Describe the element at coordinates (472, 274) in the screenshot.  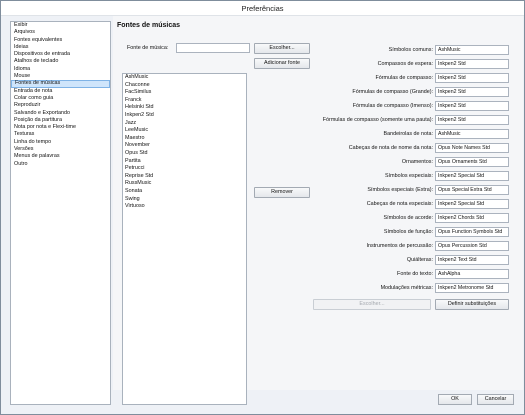
I see `mapping-font-field: AshAlpha` at that location.